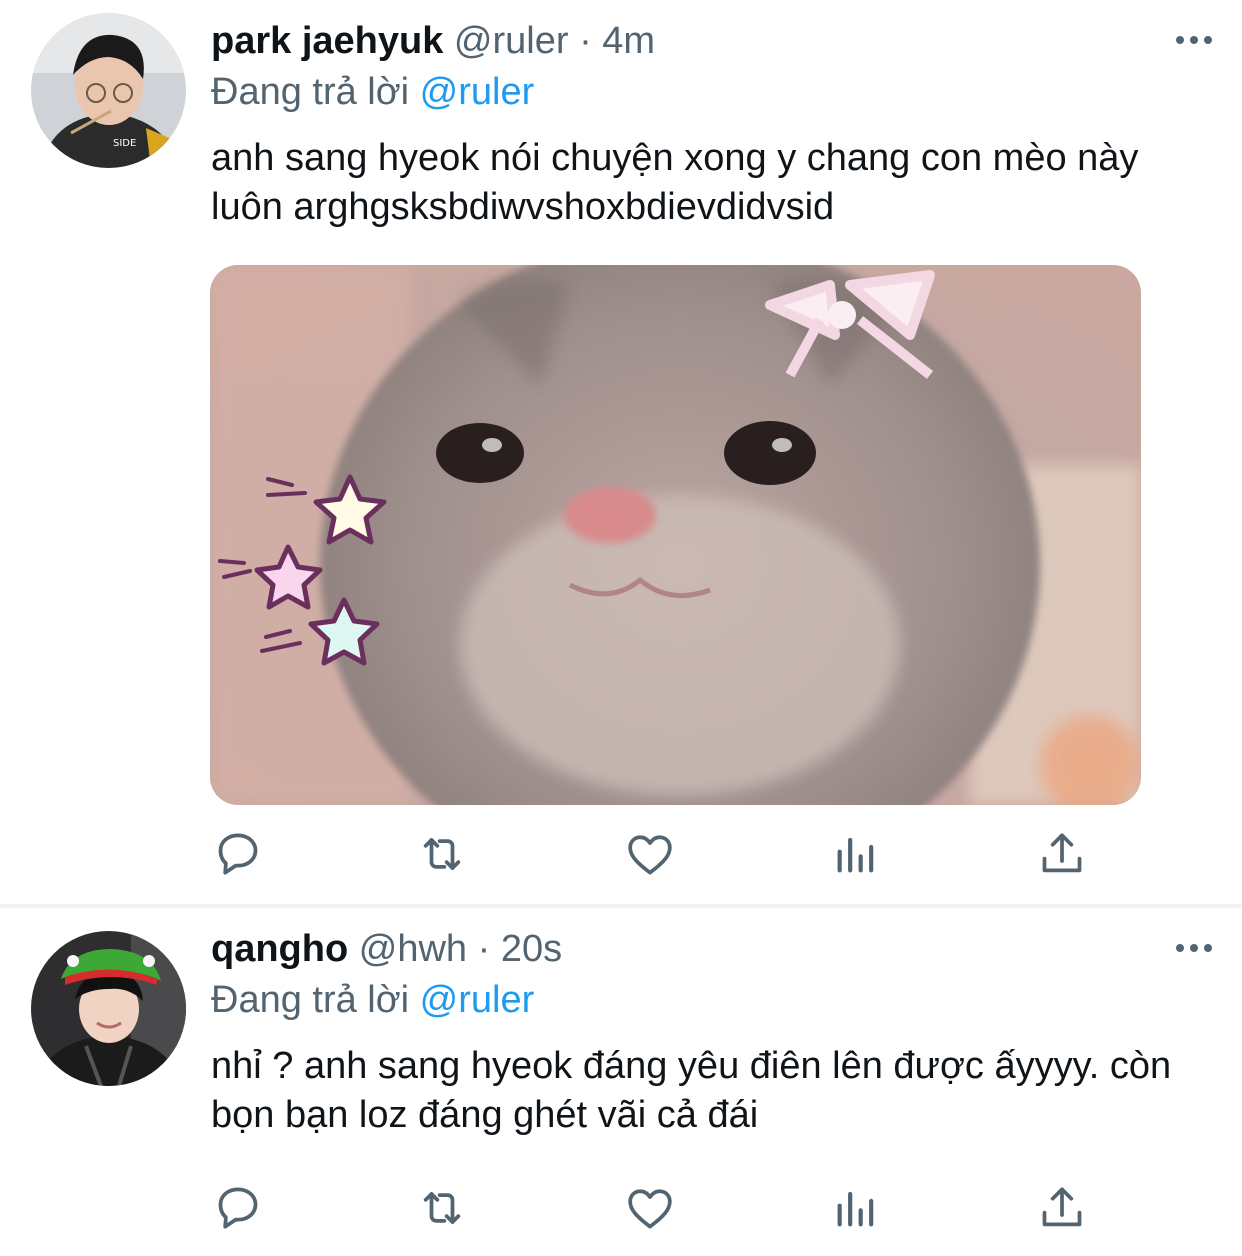 The image size is (1242, 1256). I want to click on avatar: SIDE, so click(108, 90).